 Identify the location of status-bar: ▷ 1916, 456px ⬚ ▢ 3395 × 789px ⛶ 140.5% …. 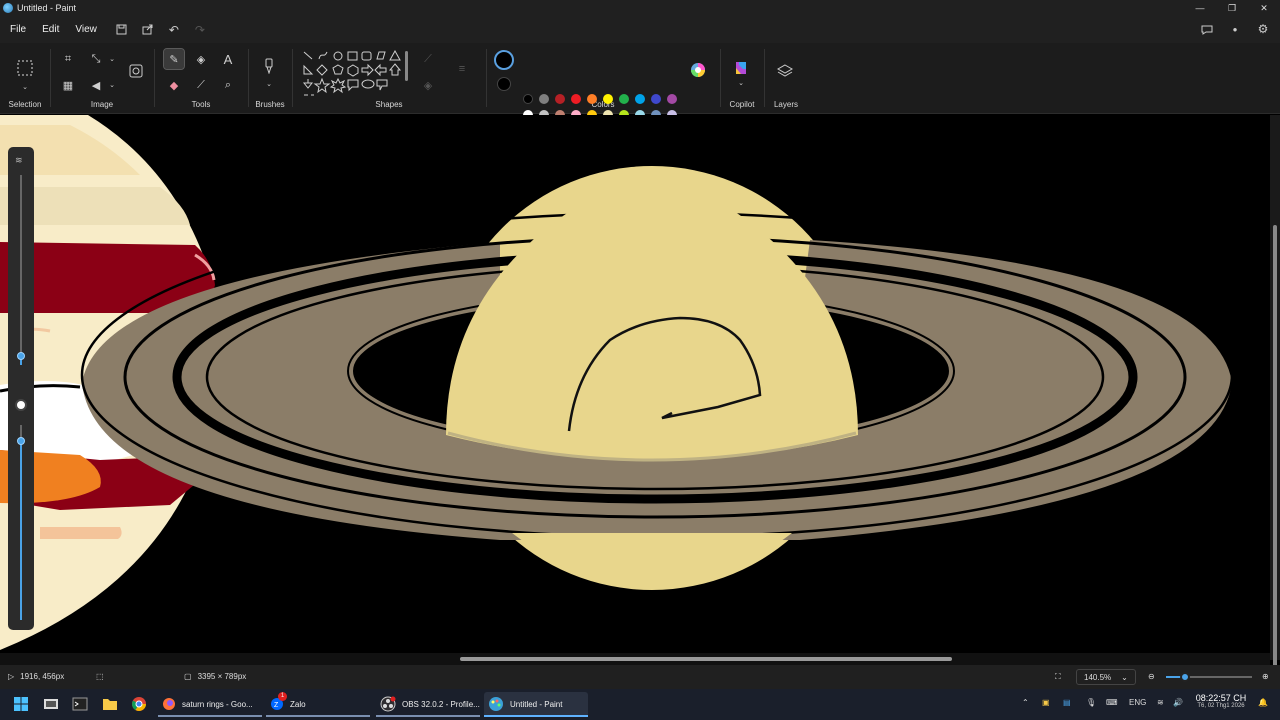
(640, 677).